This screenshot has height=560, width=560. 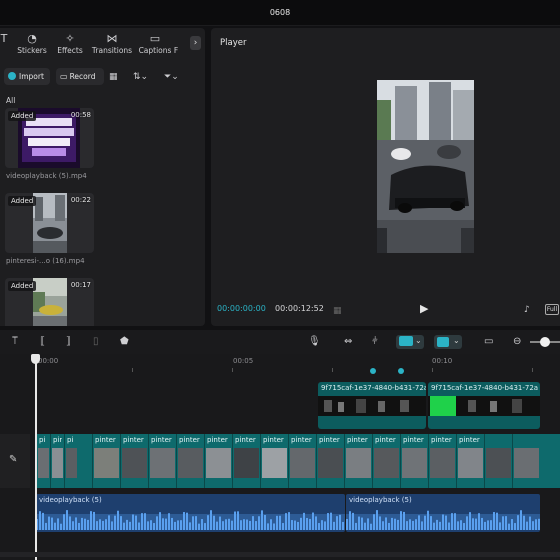 What do you see at coordinates (410, 342) in the screenshot?
I see `auto-snap-toggle: ⌄` at bounding box center [410, 342].